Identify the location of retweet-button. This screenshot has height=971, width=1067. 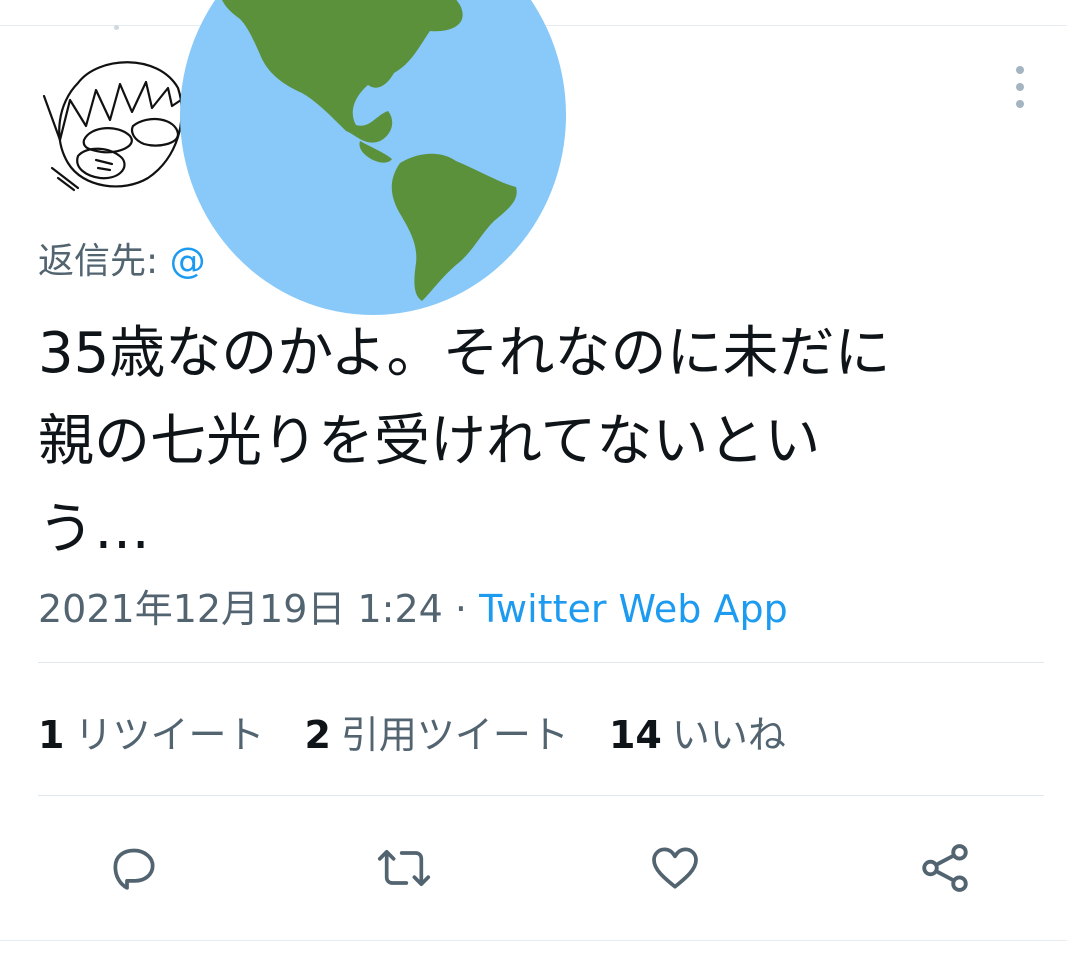
(404, 868).